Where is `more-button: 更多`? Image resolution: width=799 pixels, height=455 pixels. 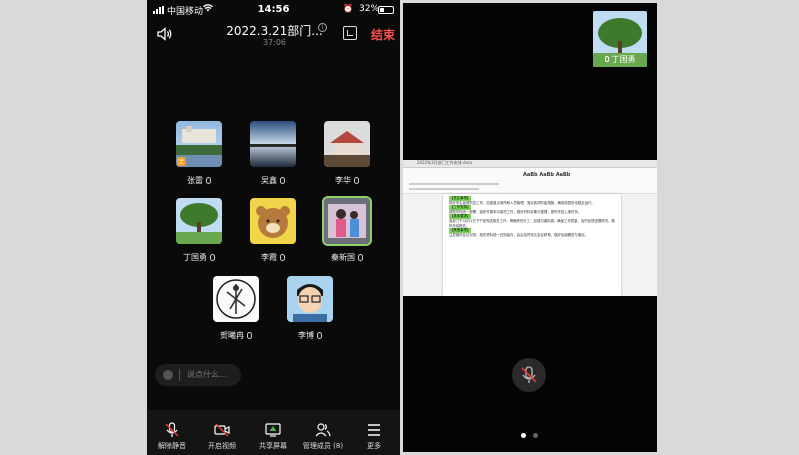
more-button: 更多 is located at coordinates (374, 432).